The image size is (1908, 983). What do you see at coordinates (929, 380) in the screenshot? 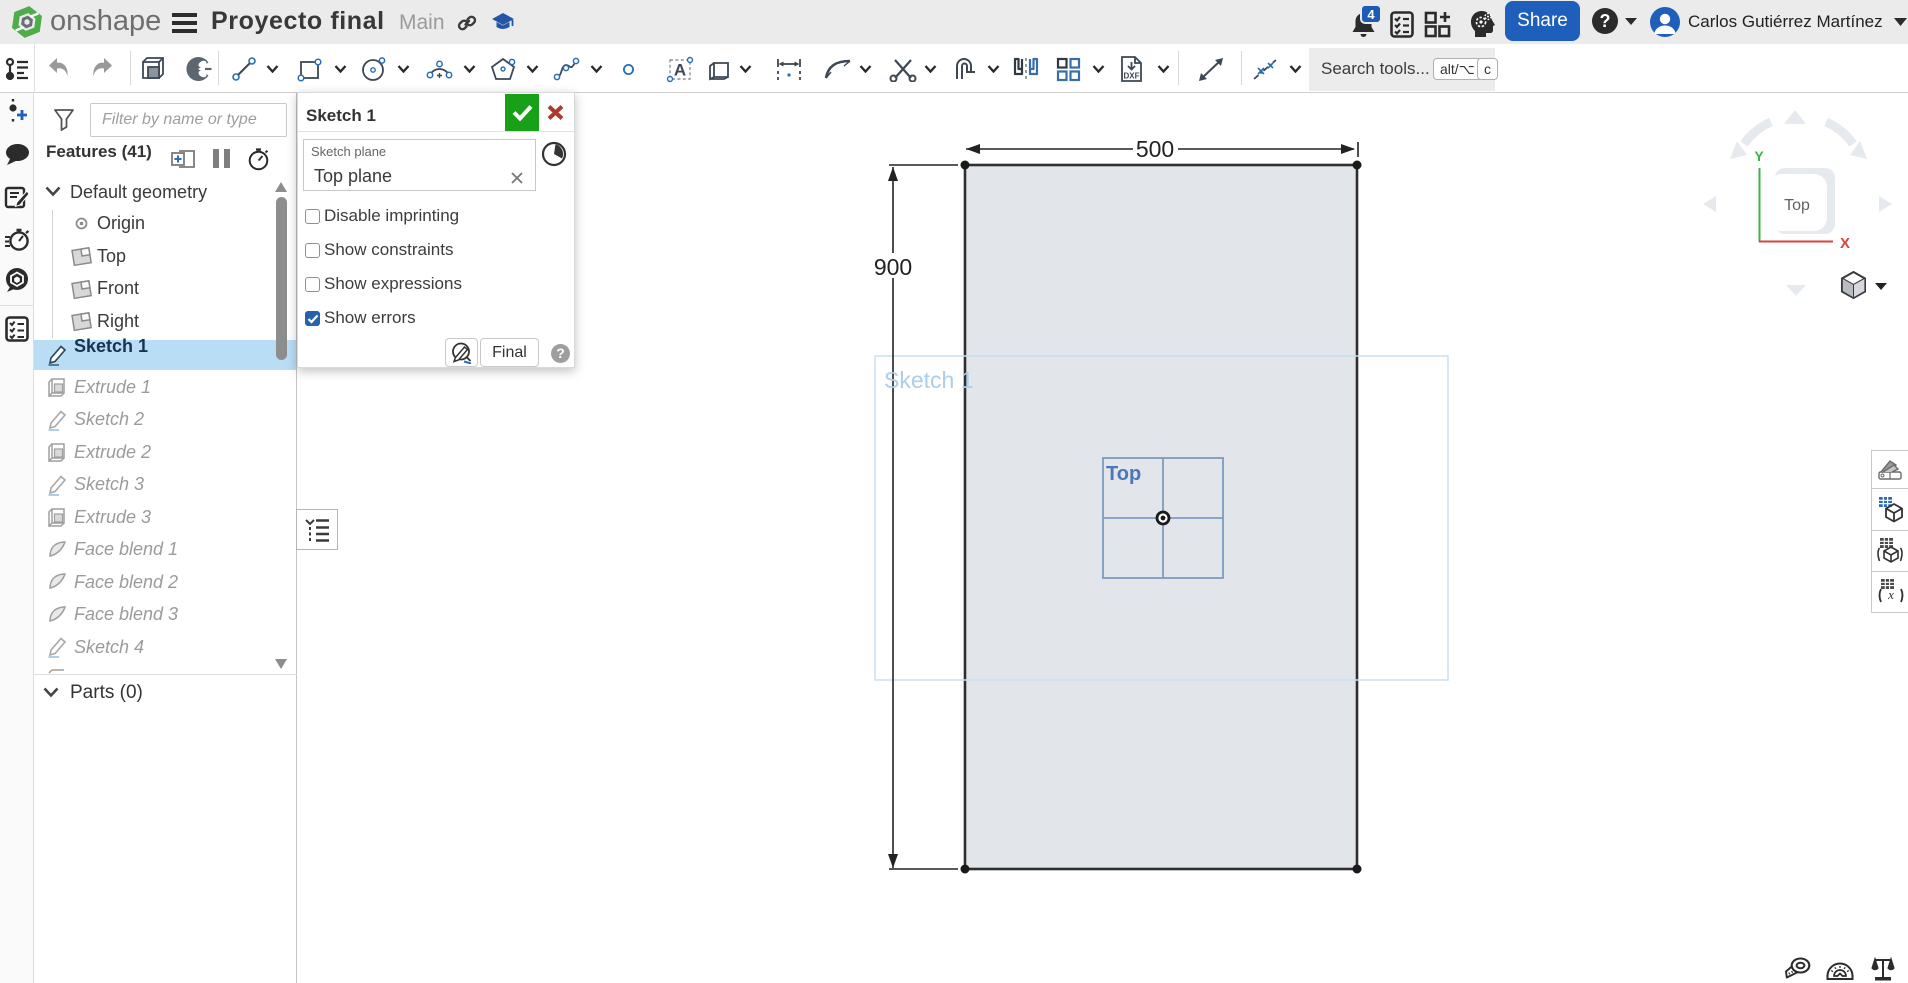
I see `svg-text: Sketch 1` at bounding box center [929, 380].